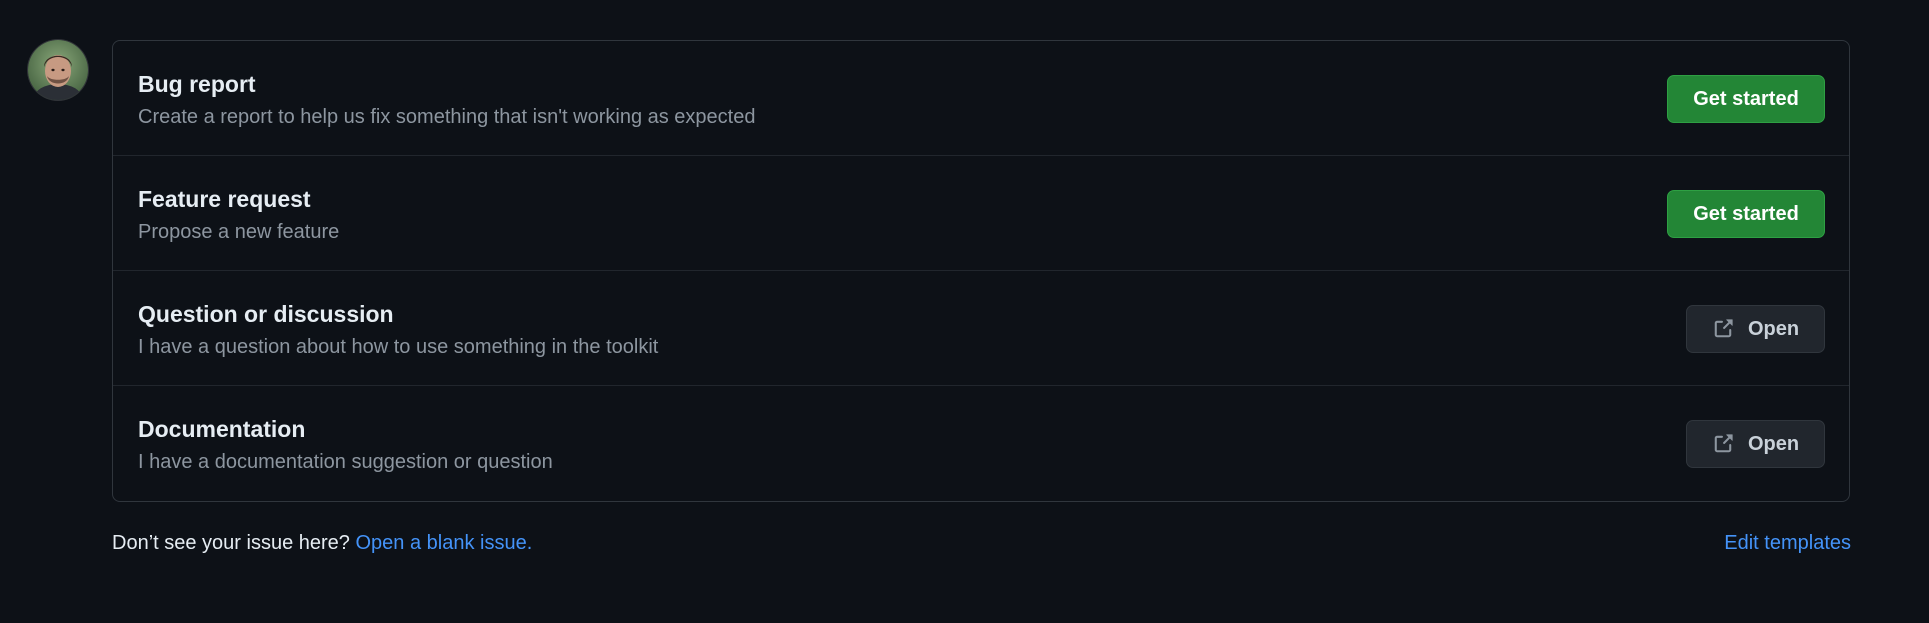  I want to click on footer-prompt-text: Don’t see your issue here?, so click(234, 543).